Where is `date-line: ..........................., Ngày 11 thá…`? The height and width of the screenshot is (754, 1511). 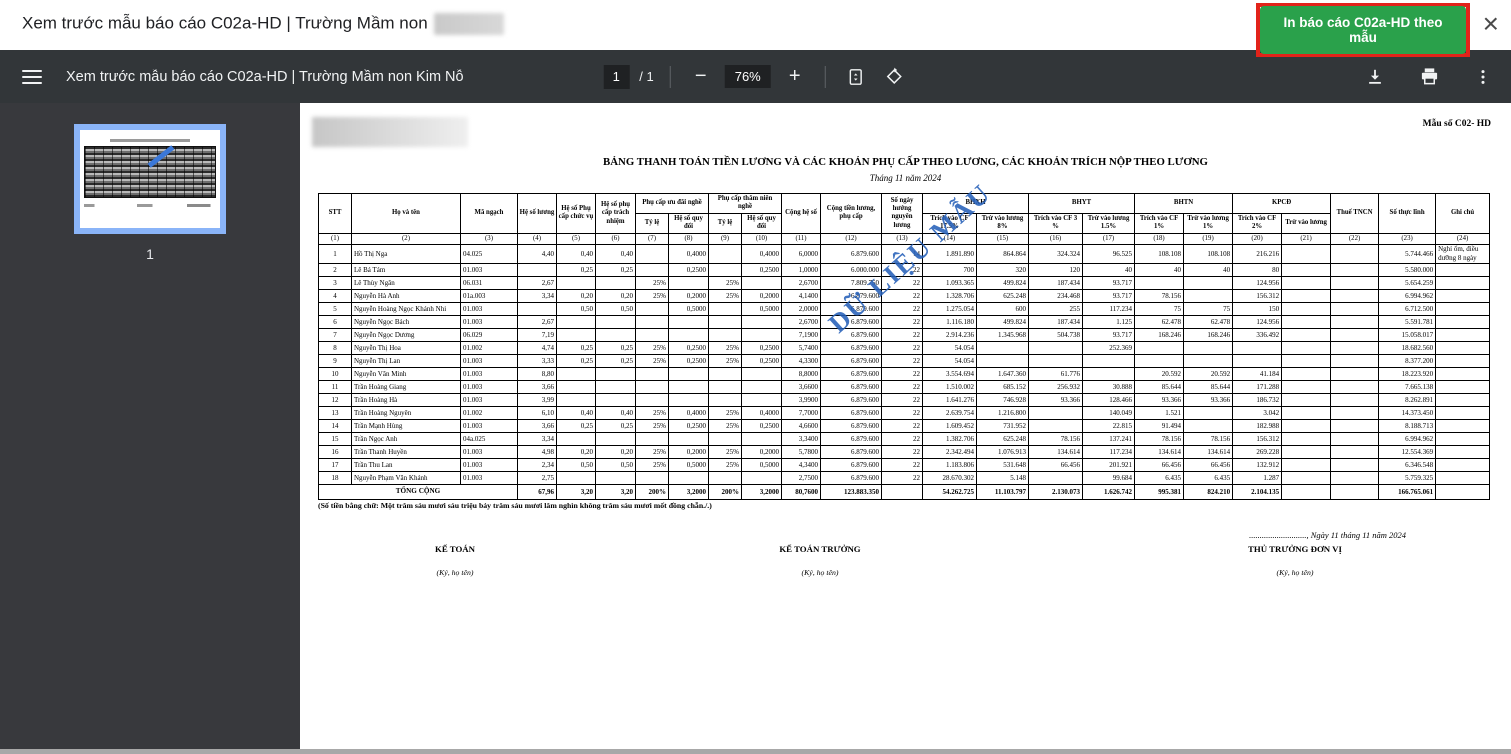
date-line: ..........................., Ngày 11 thá… is located at coordinates (1327, 535).